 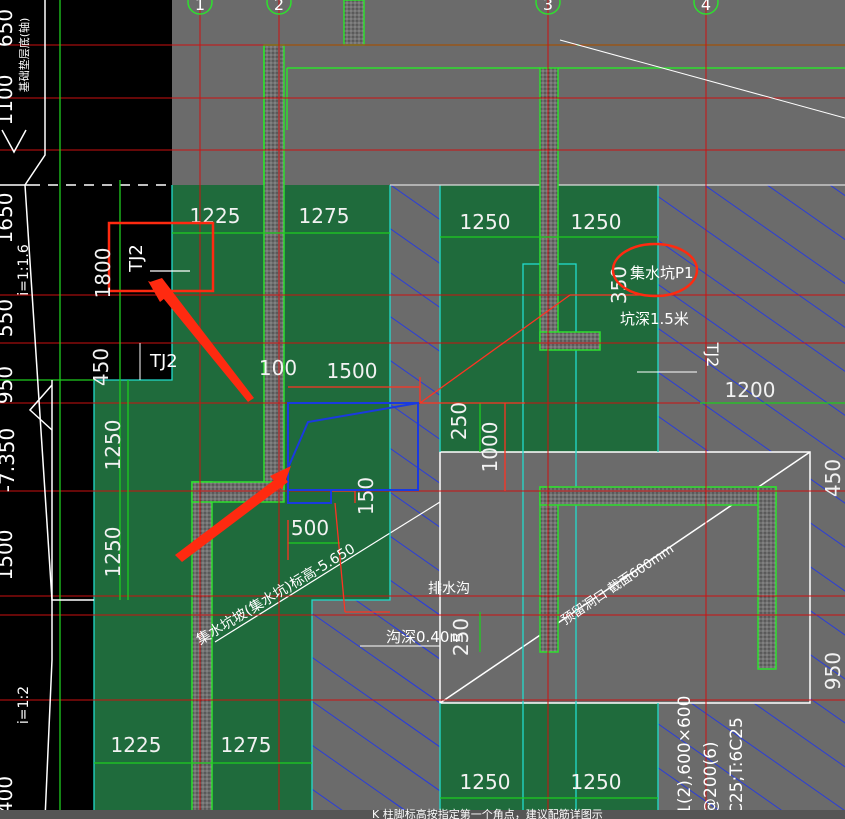 What do you see at coordinates (570, 341) in the screenshot?
I see `wall-axis3-stub` at bounding box center [570, 341].